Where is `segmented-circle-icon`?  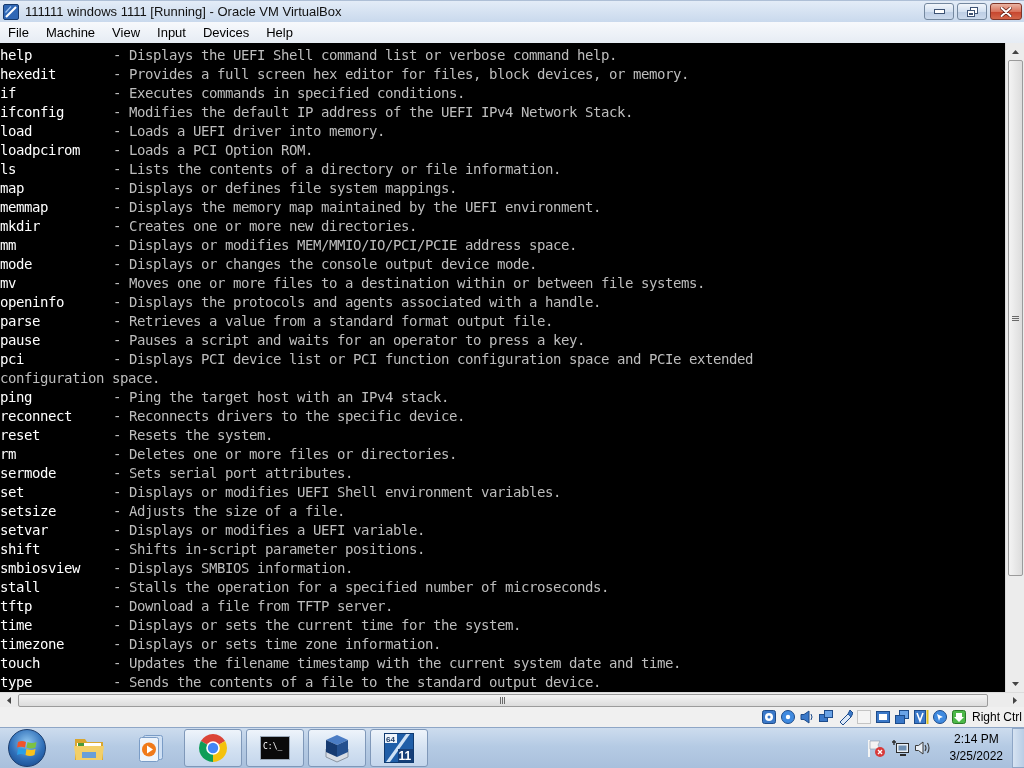
segmented-circle-icon is located at coordinates (213, 748).